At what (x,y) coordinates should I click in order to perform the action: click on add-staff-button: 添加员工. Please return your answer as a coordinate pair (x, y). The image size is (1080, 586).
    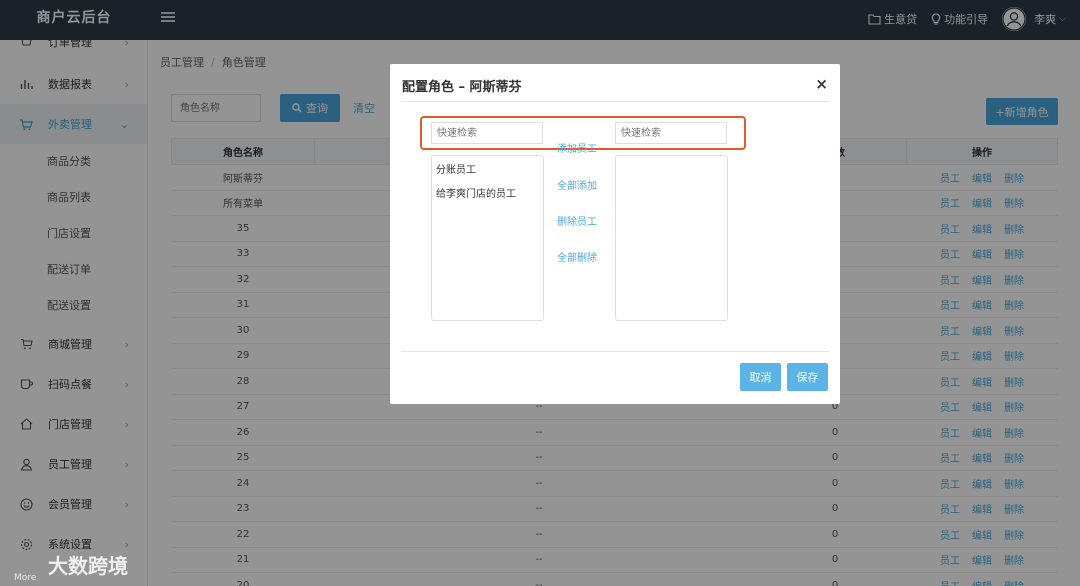
    Looking at the image, I should click on (577, 147).